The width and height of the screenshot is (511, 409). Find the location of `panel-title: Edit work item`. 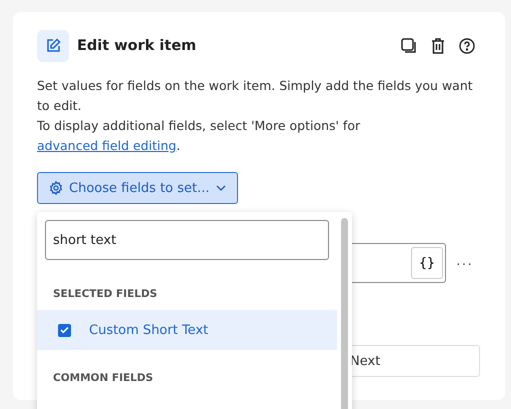

panel-title: Edit work item is located at coordinates (137, 46).